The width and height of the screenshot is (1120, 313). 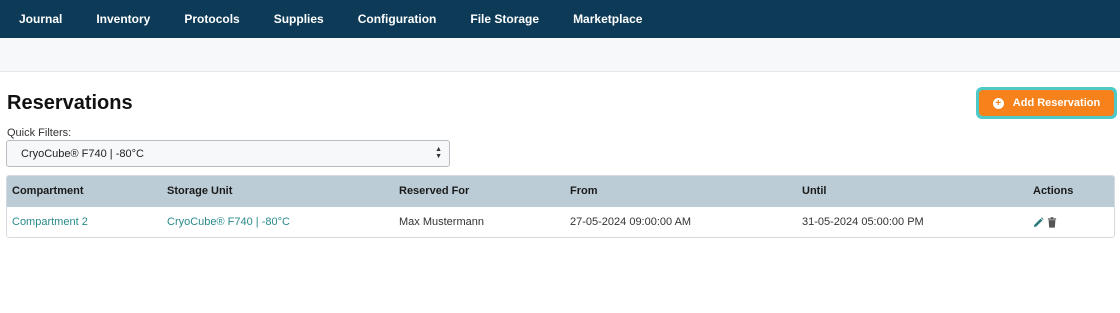 I want to click on column-header-storage-unit: Storage Unit, so click(x=199, y=191).